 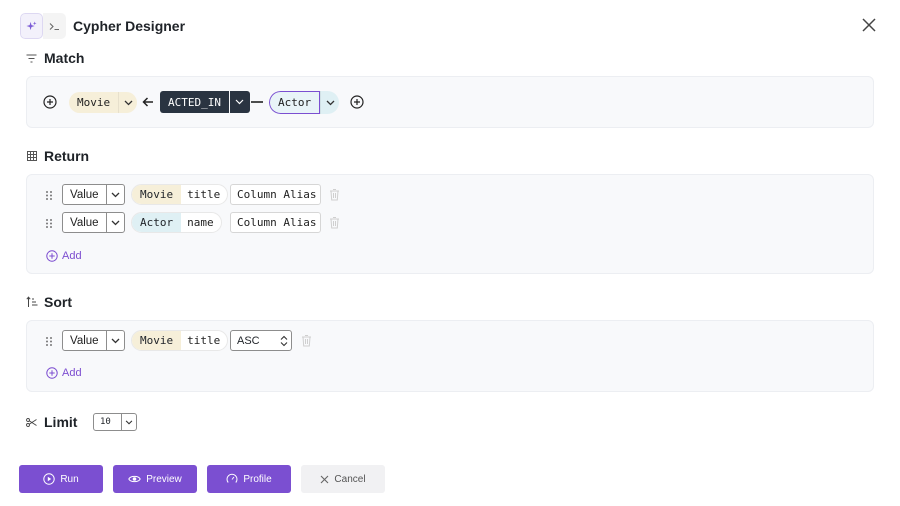 What do you see at coordinates (50, 102) in the screenshot?
I see `add-before-icon` at bounding box center [50, 102].